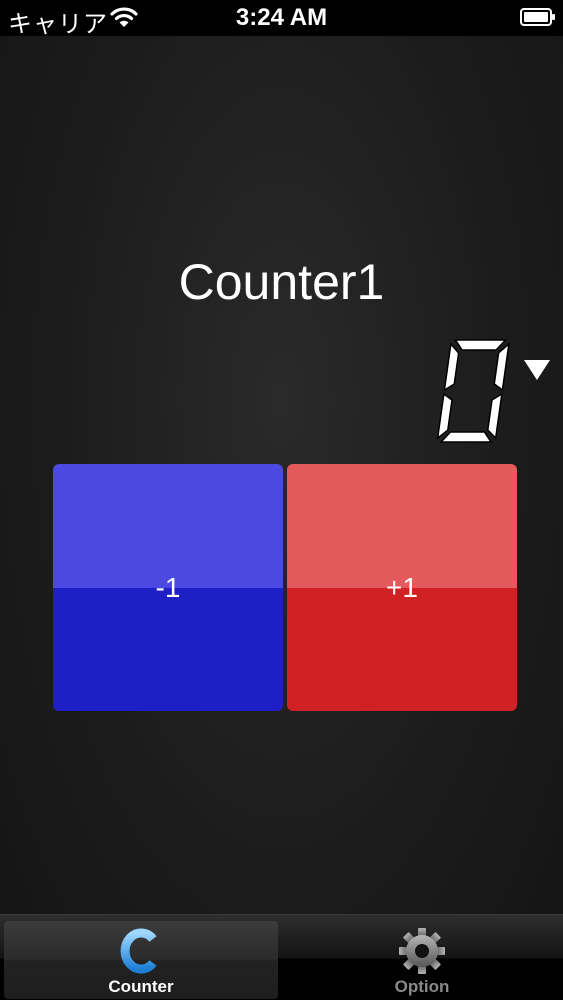 The height and width of the screenshot is (1000, 563). What do you see at coordinates (474, 446) in the screenshot?
I see `count-value: 0` at bounding box center [474, 446].